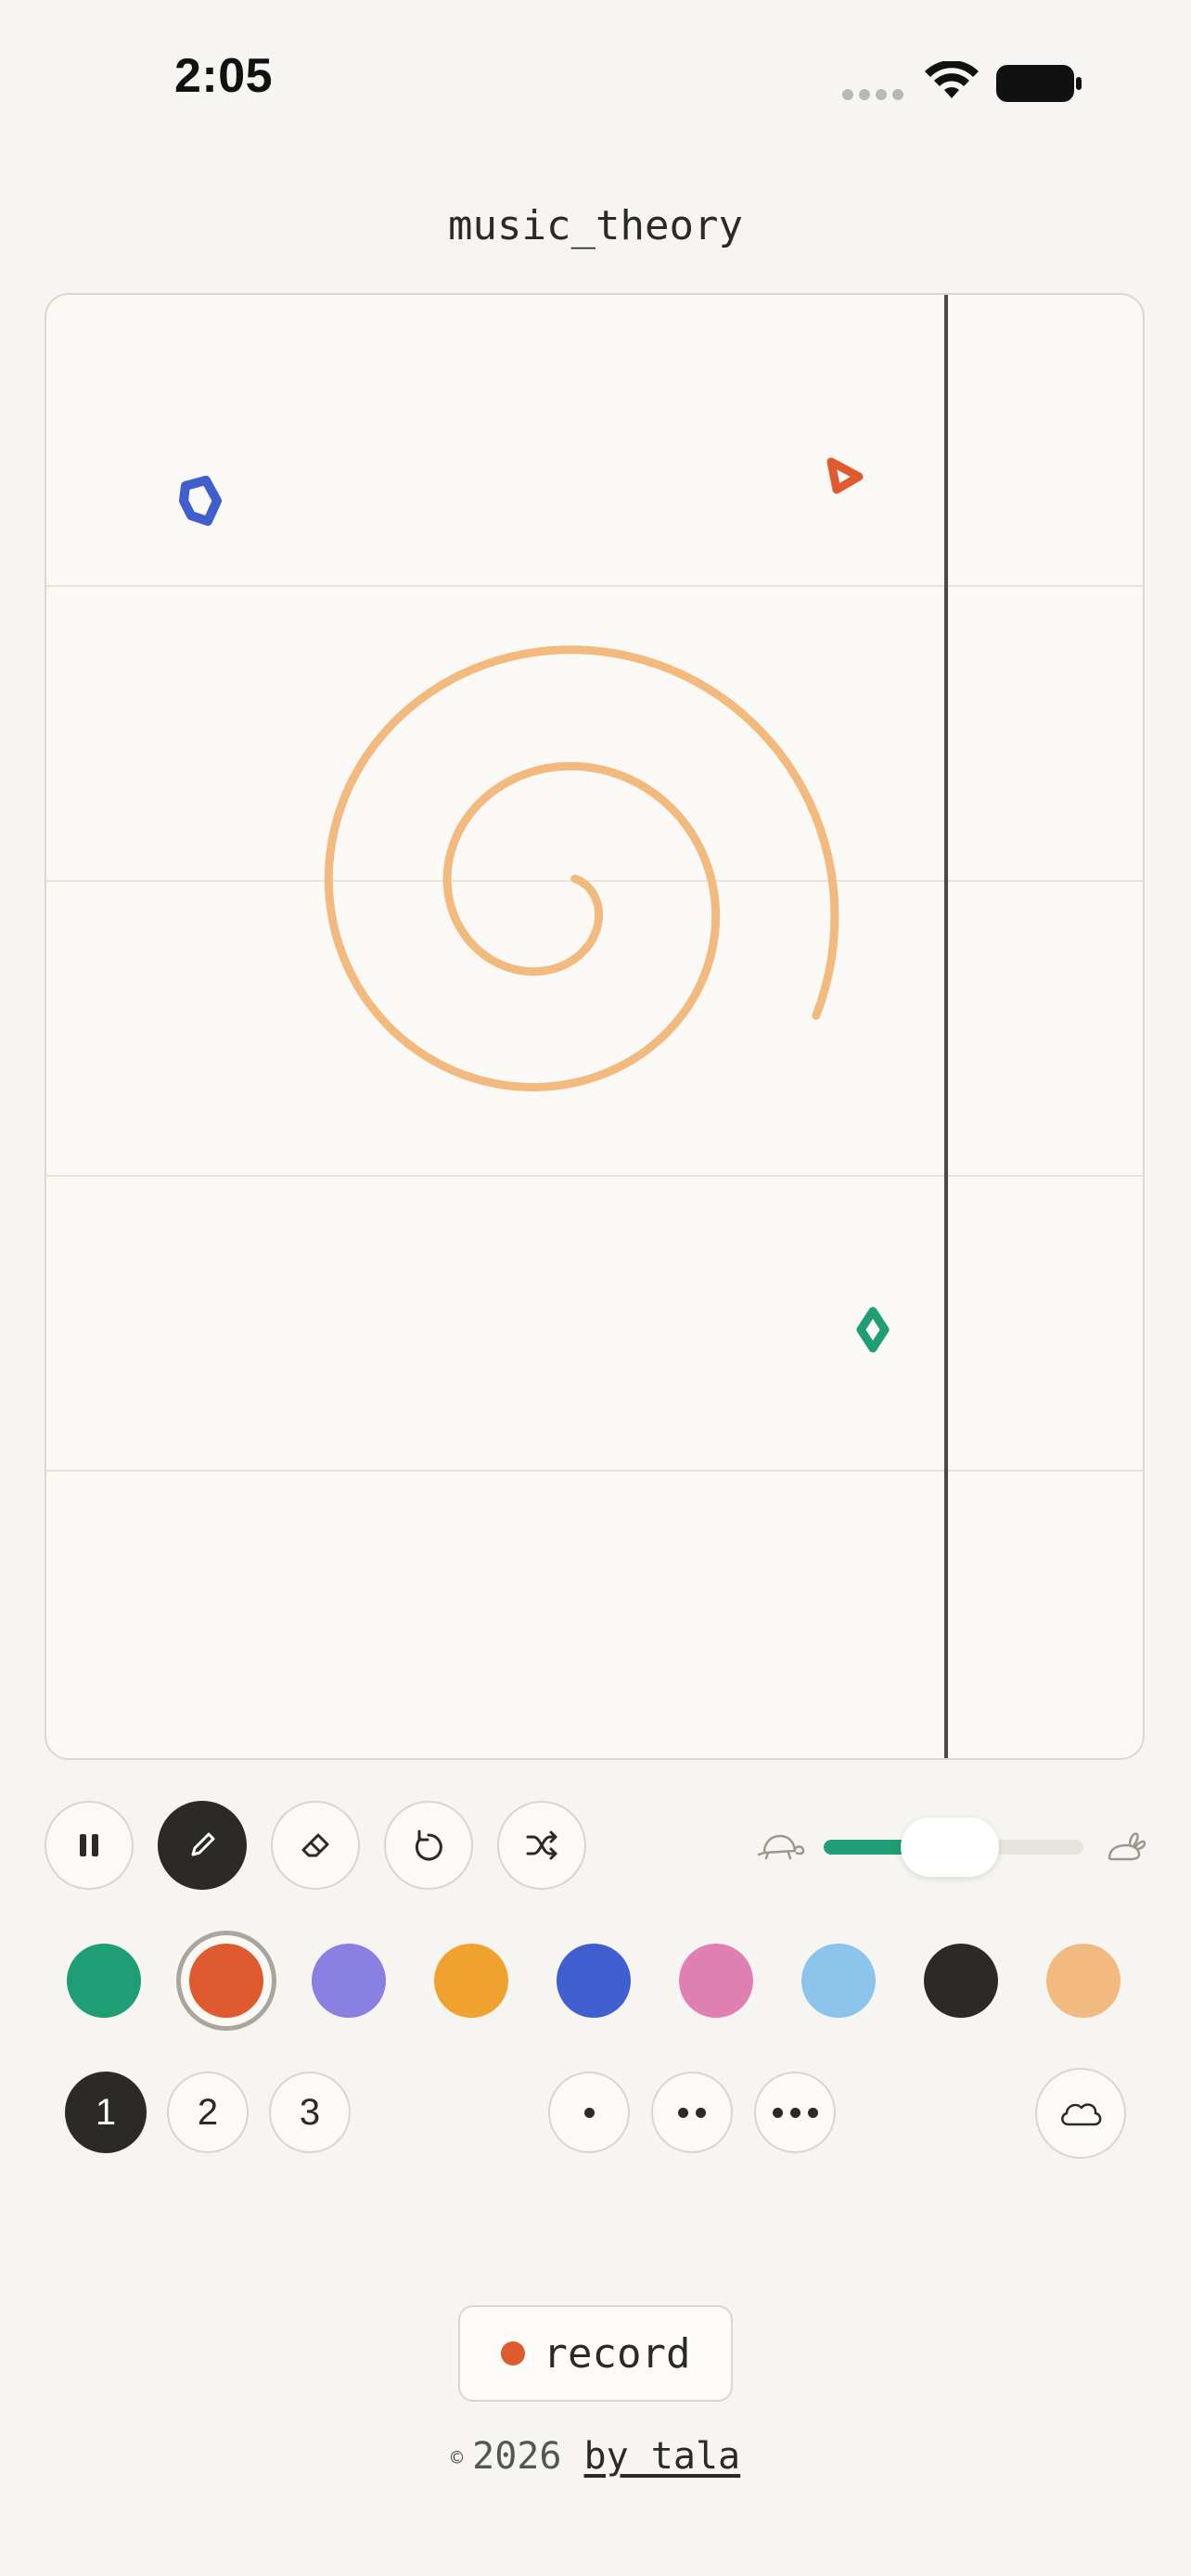  What do you see at coordinates (845, 475) in the screenshot?
I see `red-triangle-stroke` at bounding box center [845, 475].